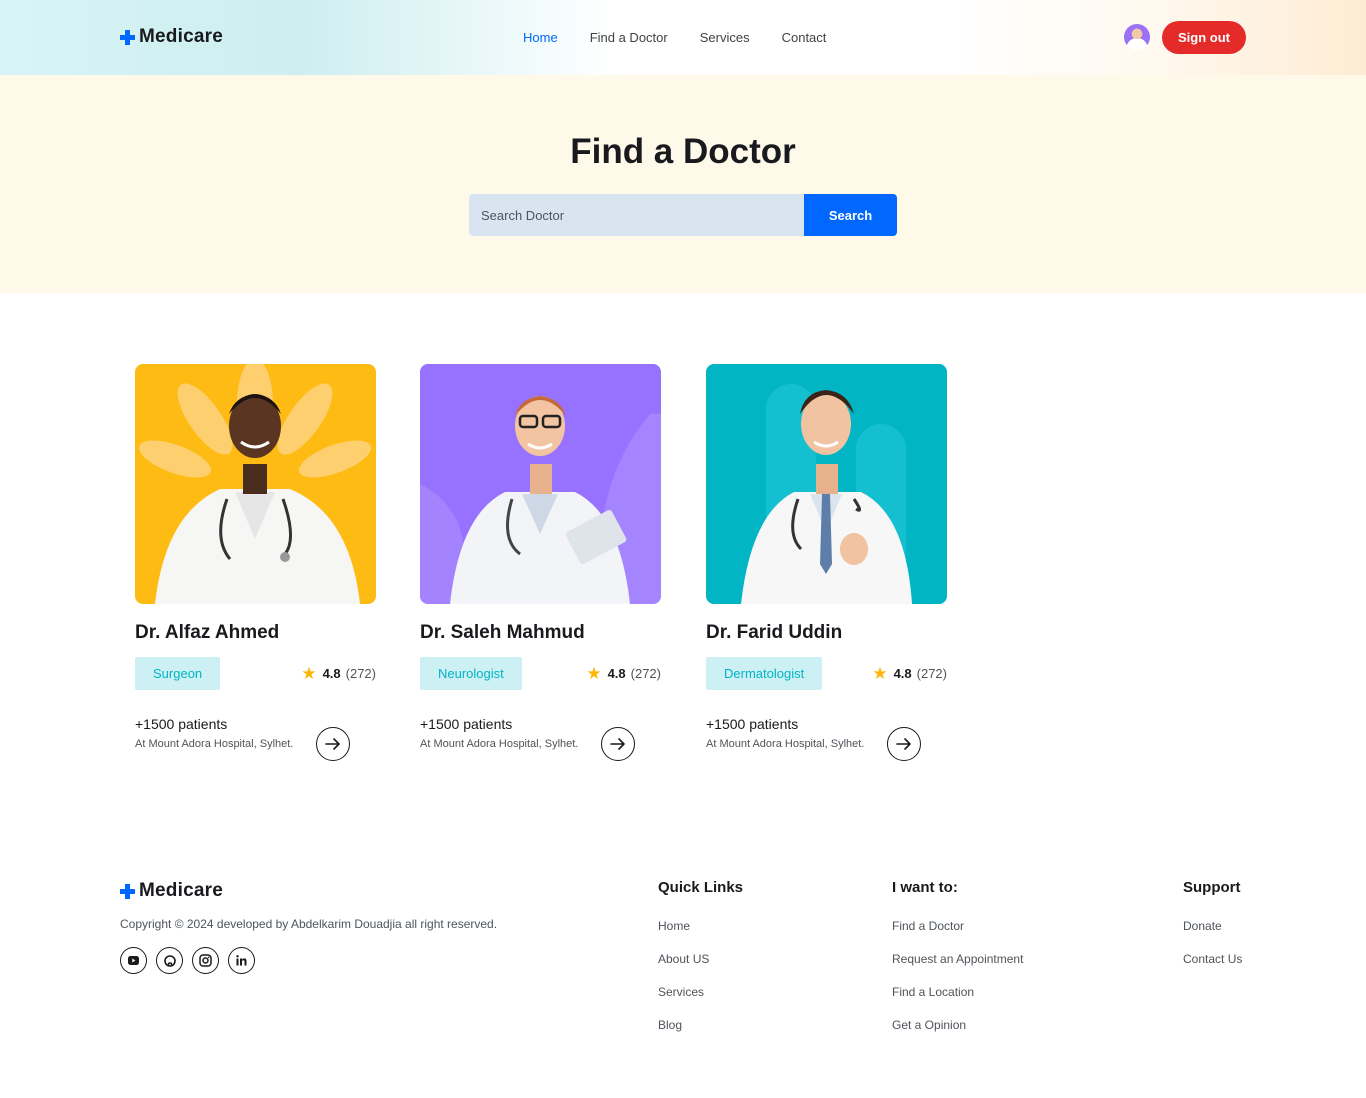  I want to click on logo-text: Medicare, so click(181, 36).